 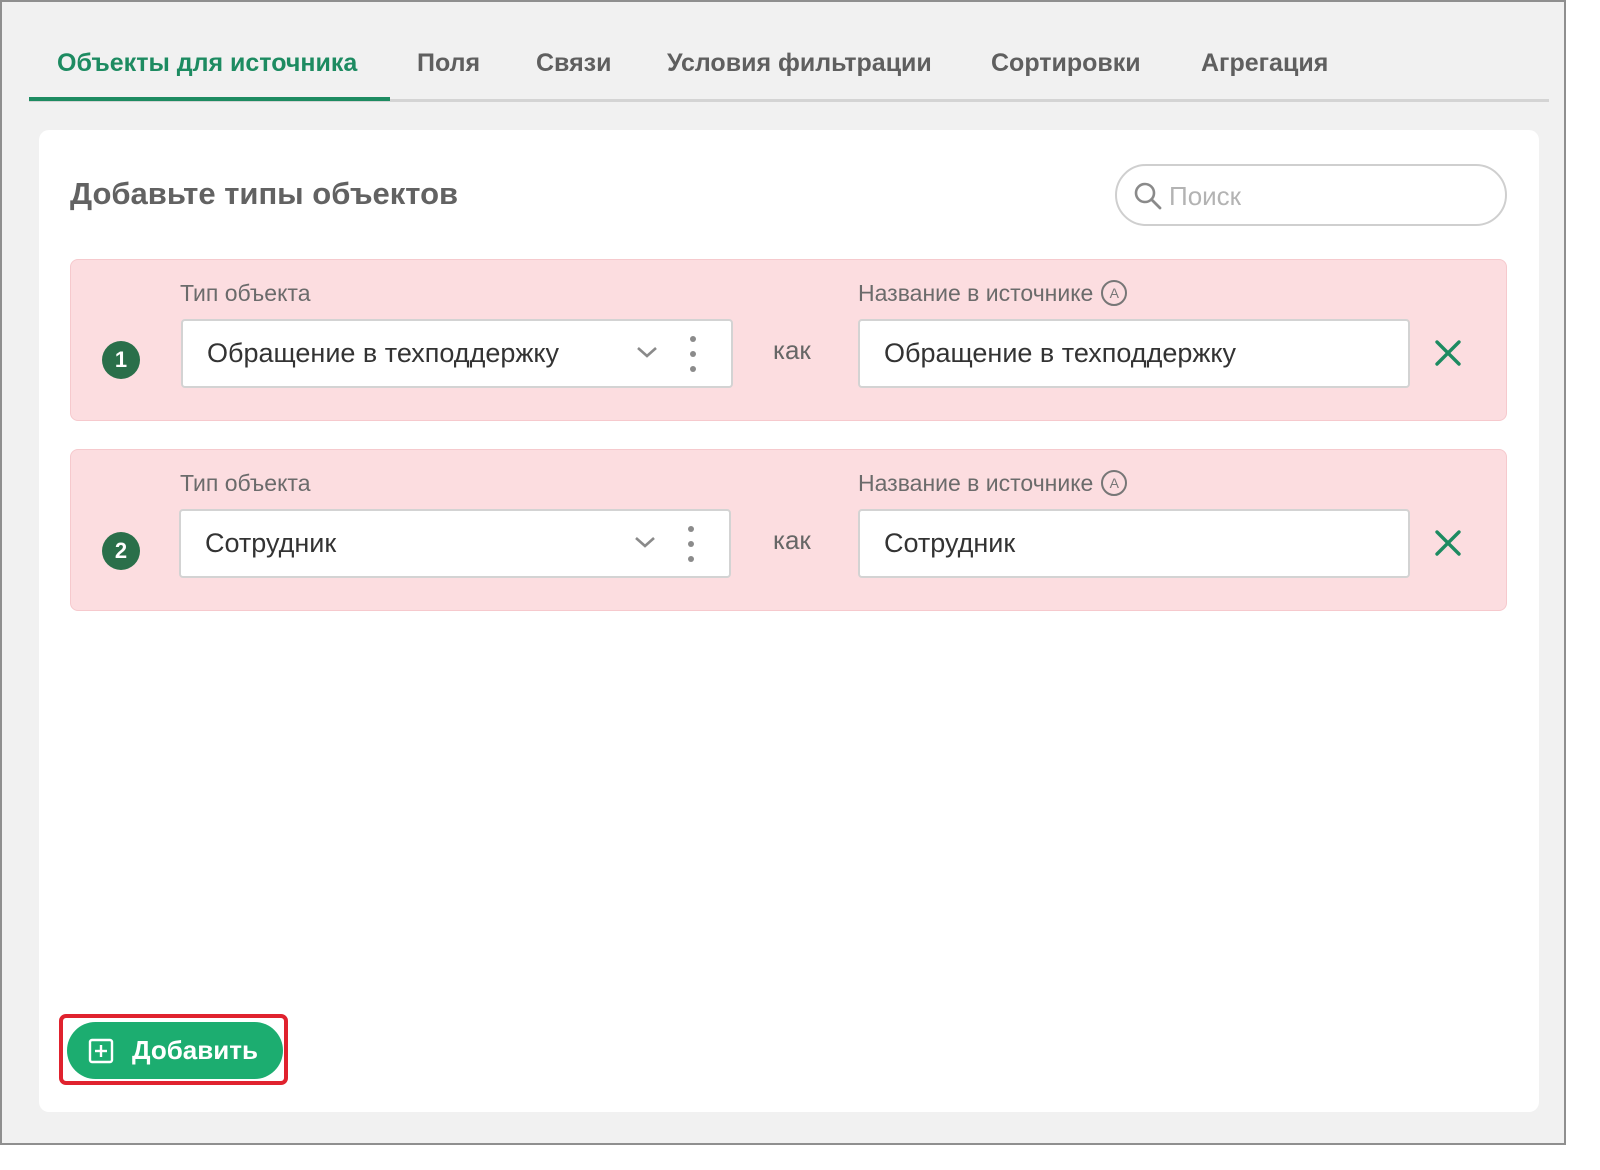 What do you see at coordinates (1066, 64) in the screenshot?
I see `tab-sorting: Сортировки` at bounding box center [1066, 64].